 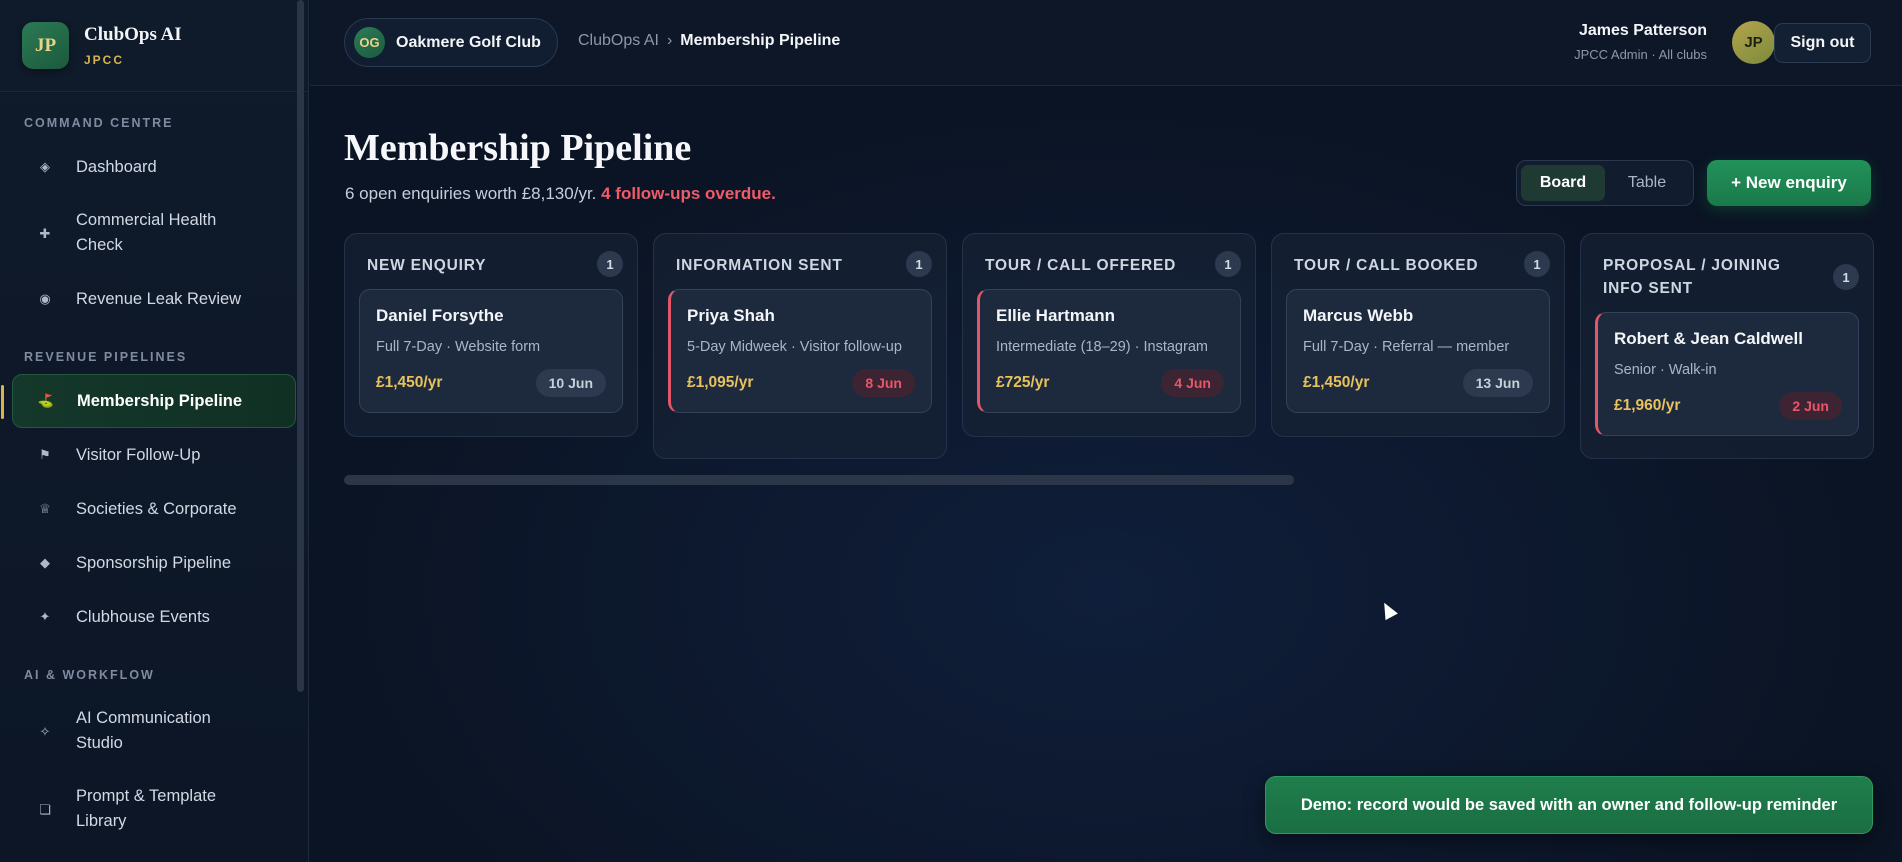 I want to click on sidebar-item-dashboard: ◈ Dashboard, so click(x=154, y=167).